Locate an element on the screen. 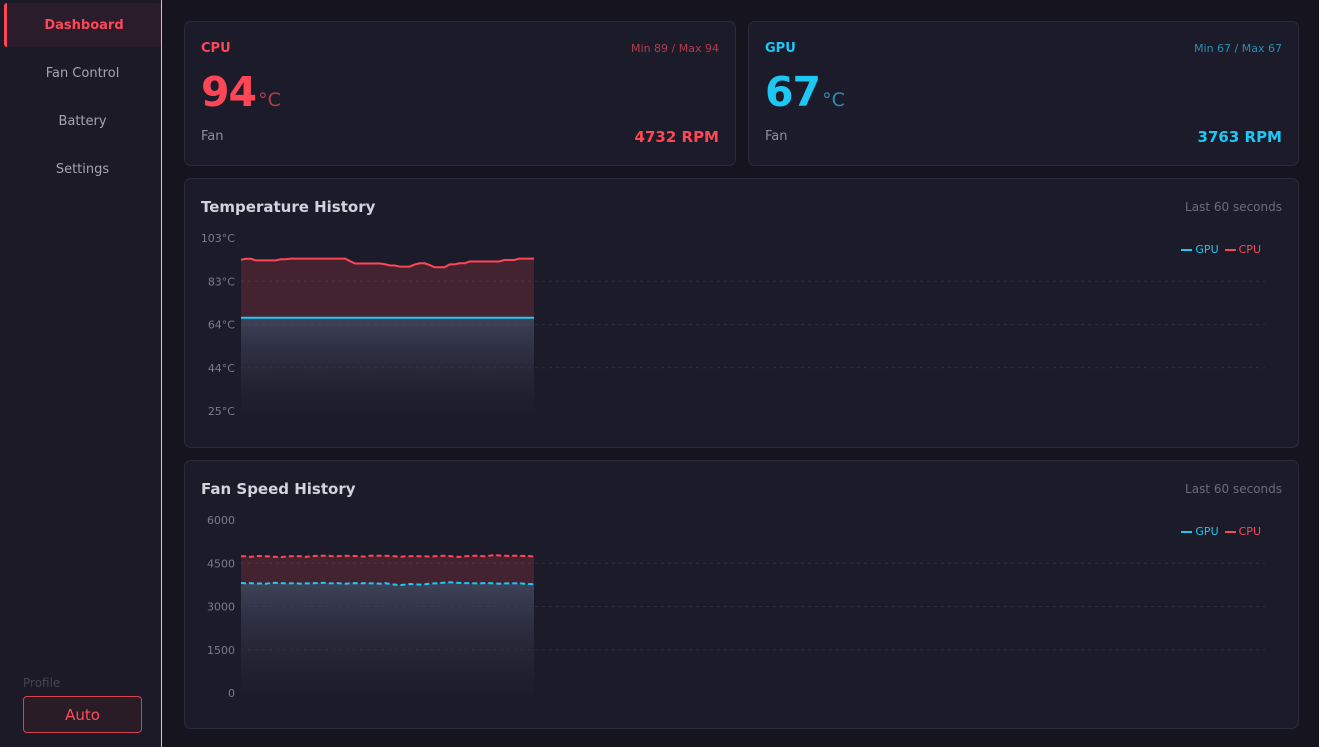 The height and width of the screenshot is (747, 1319). gpu-fan-rpm: 3763 RPM is located at coordinates (1239, 137).